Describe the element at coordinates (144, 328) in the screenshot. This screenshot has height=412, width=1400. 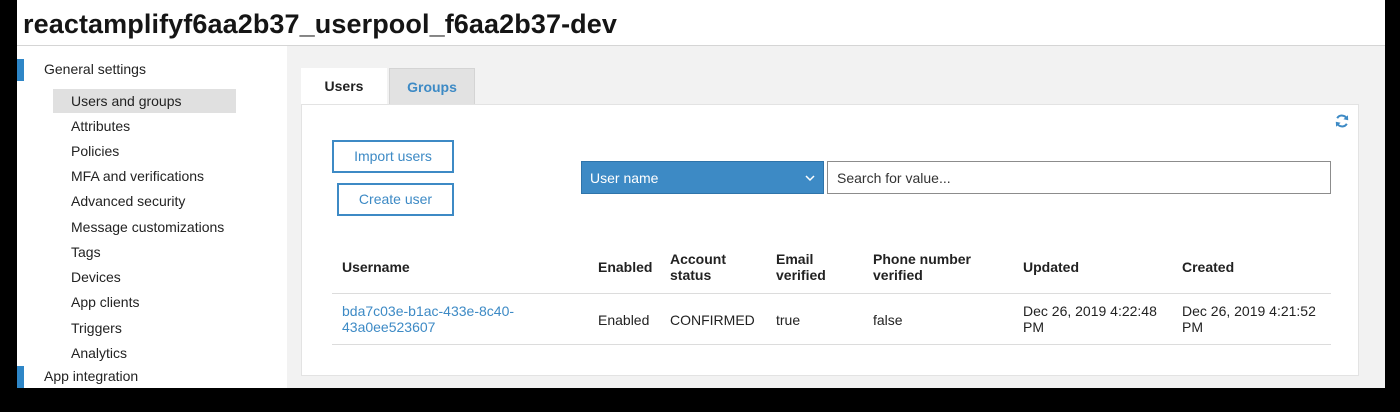
I see `sidebar-item-triggers: Triggers` at that location.